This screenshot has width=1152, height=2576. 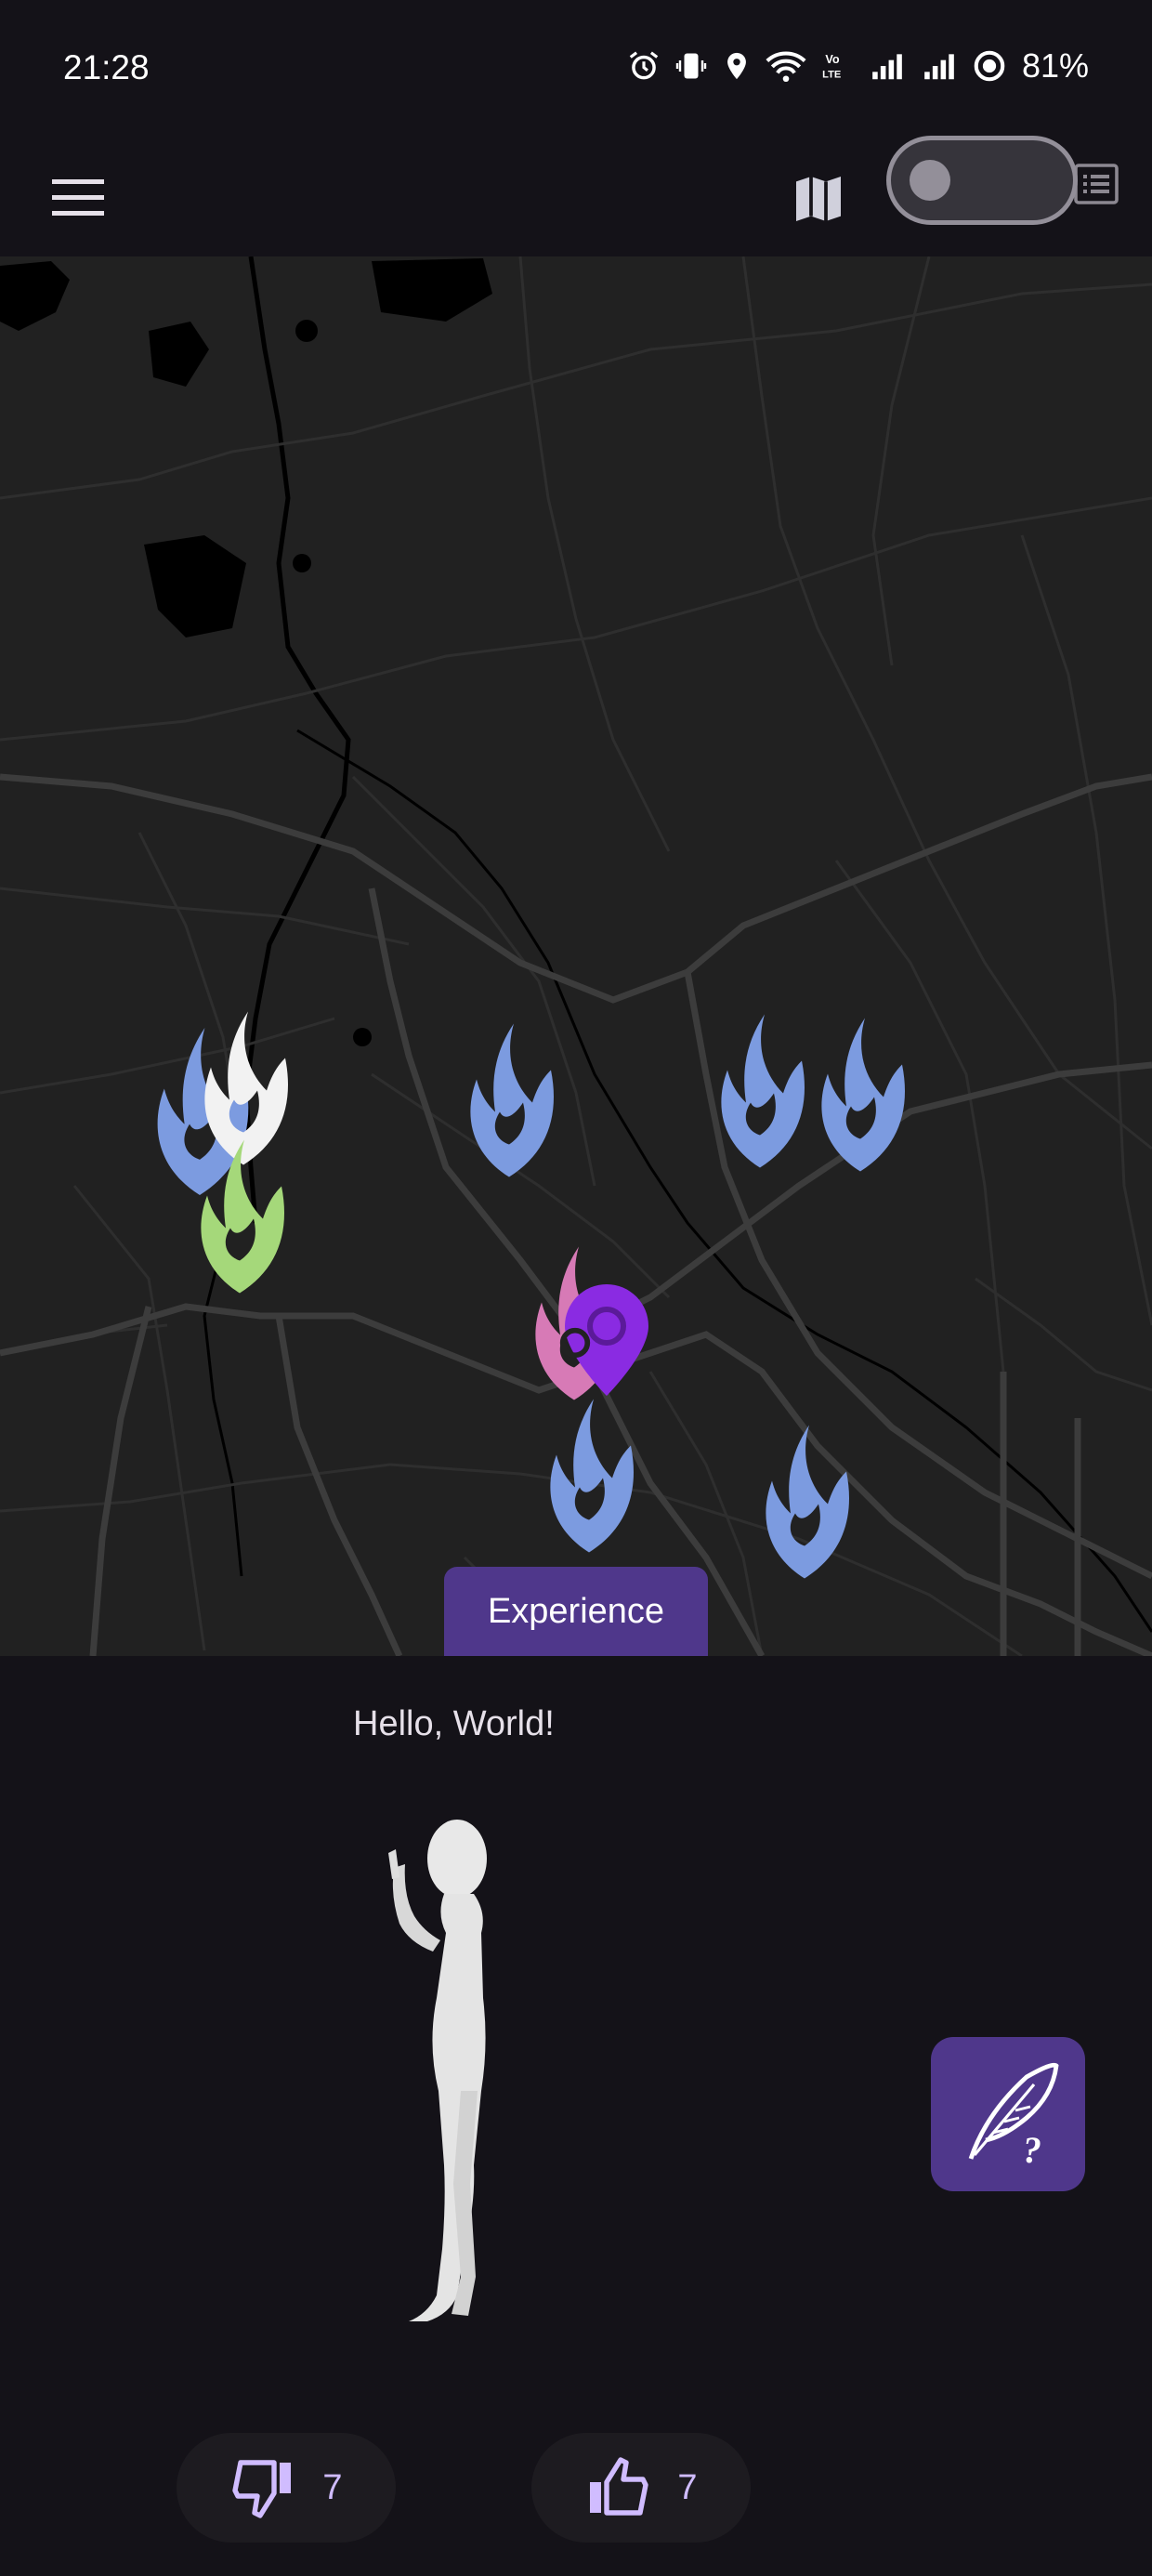 I want to click on status-time: 21:28, so click(x=106, y=67).